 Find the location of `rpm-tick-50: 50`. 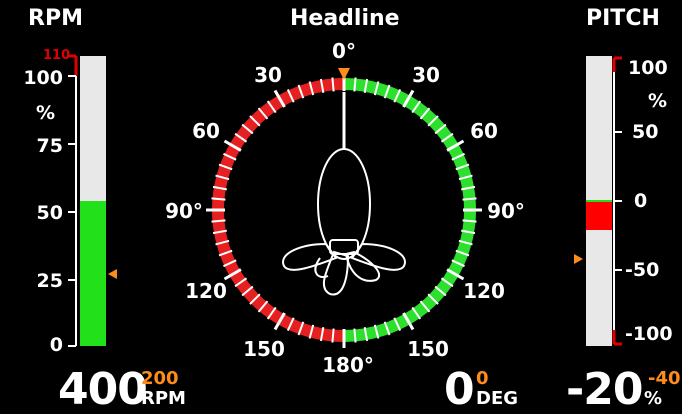

rpm-tick-50: 50 is located at coordinates (49, 213).